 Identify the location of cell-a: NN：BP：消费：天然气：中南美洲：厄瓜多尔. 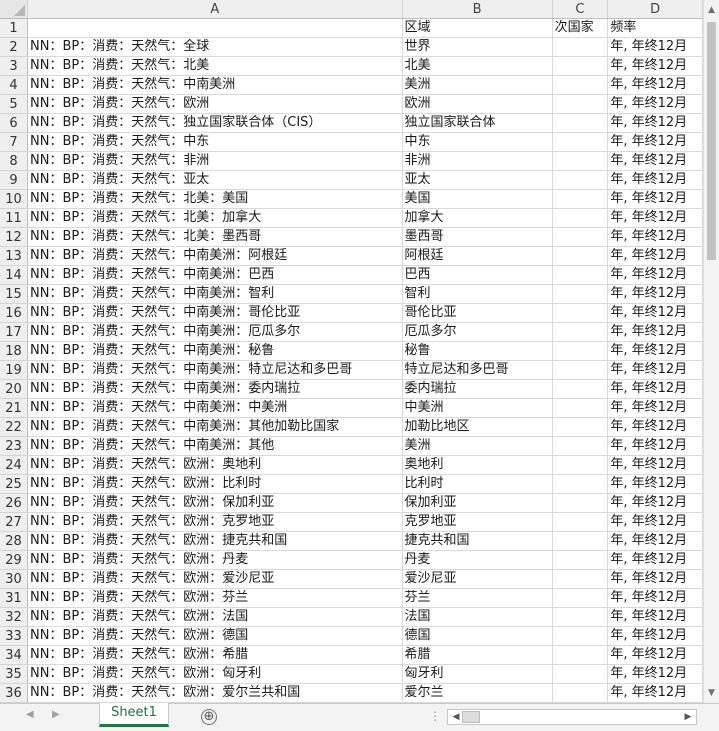
(215, 332).